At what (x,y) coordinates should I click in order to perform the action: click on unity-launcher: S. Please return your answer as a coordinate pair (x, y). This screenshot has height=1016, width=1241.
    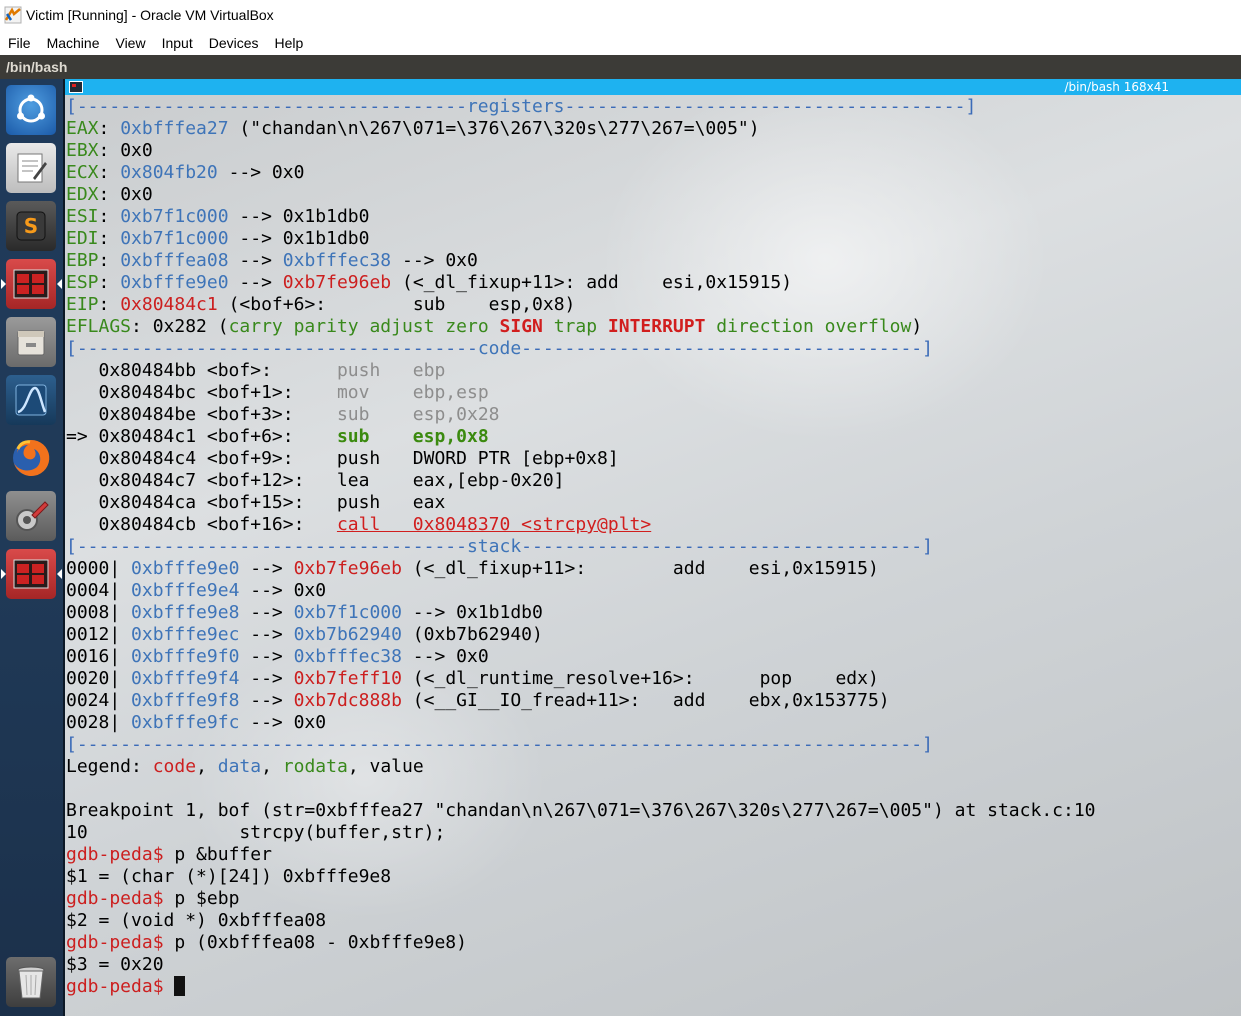
    Looking at the image, I should click on (32, 547).